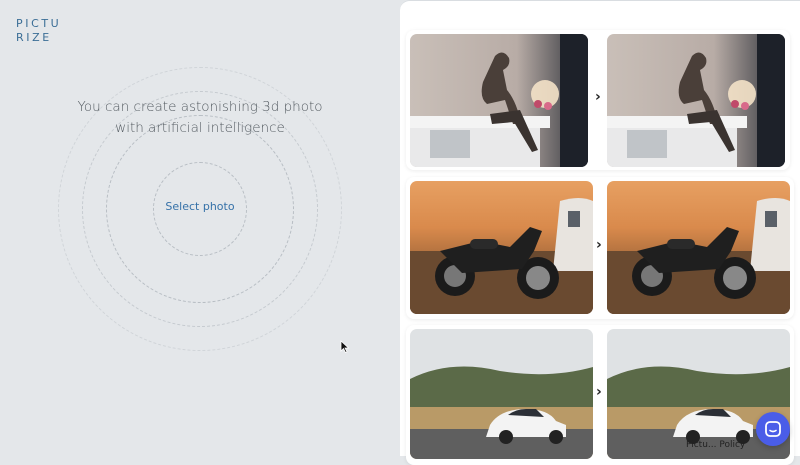  Describe the element at coordinates (345, 347) in the screenshot. I see `mouse-cursor-icon` at that location.